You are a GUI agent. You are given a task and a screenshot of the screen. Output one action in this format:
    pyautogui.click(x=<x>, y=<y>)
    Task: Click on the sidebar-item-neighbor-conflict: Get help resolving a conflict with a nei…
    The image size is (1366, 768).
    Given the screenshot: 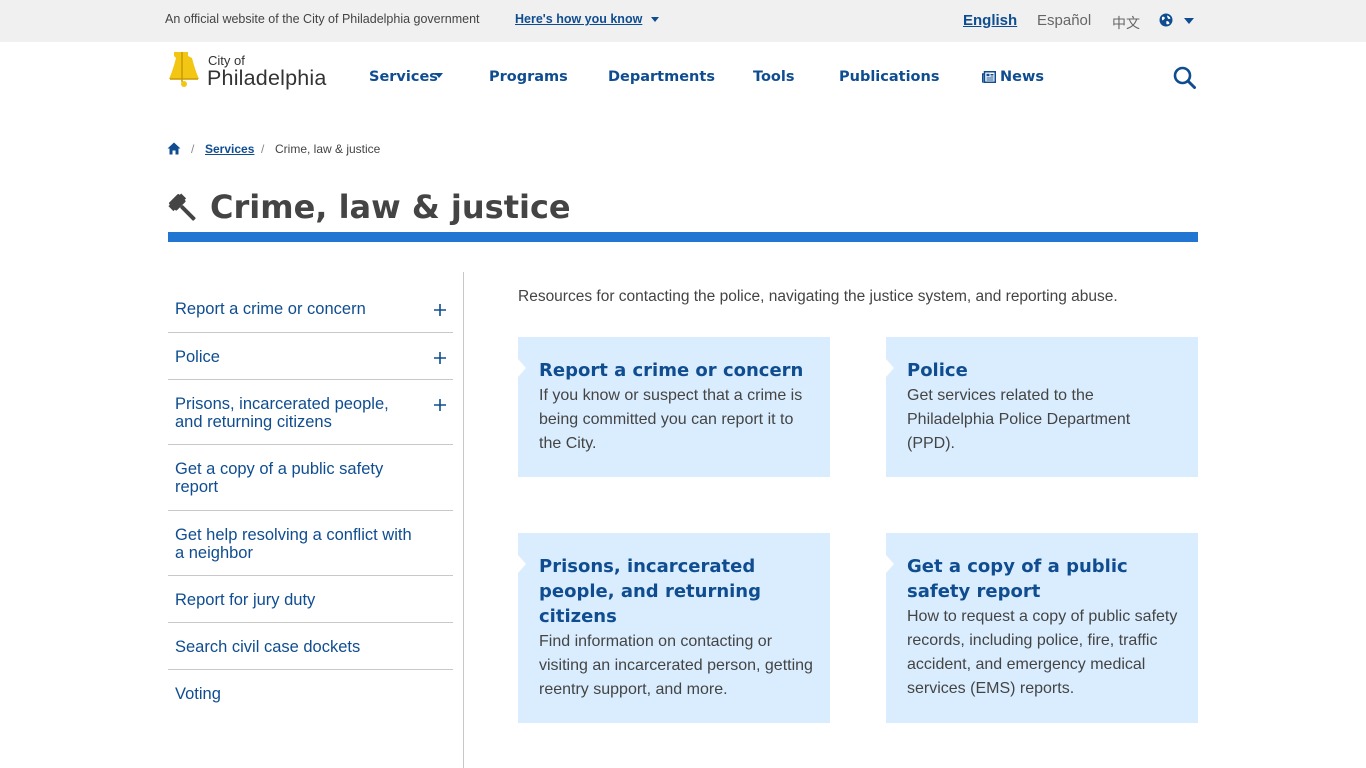 What is the action you would take?
    pyautogui.click(x=310, y=543)
    